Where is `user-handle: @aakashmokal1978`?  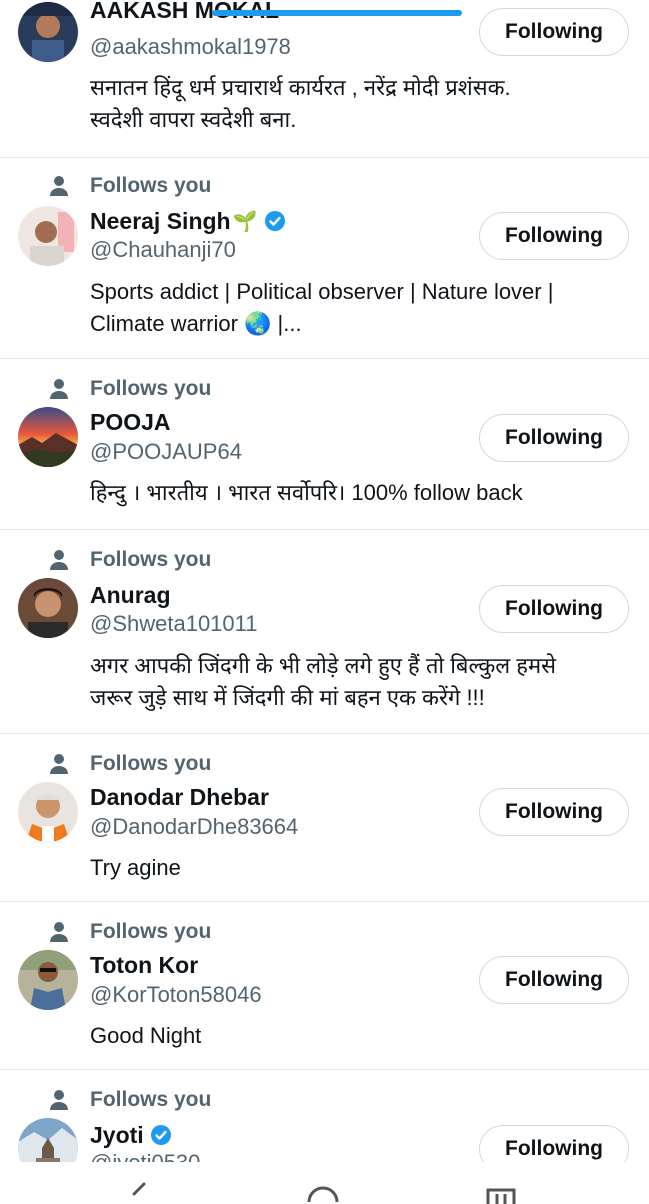
user-handle: @aakashmokal1978 is located at coordinates (190, 47).